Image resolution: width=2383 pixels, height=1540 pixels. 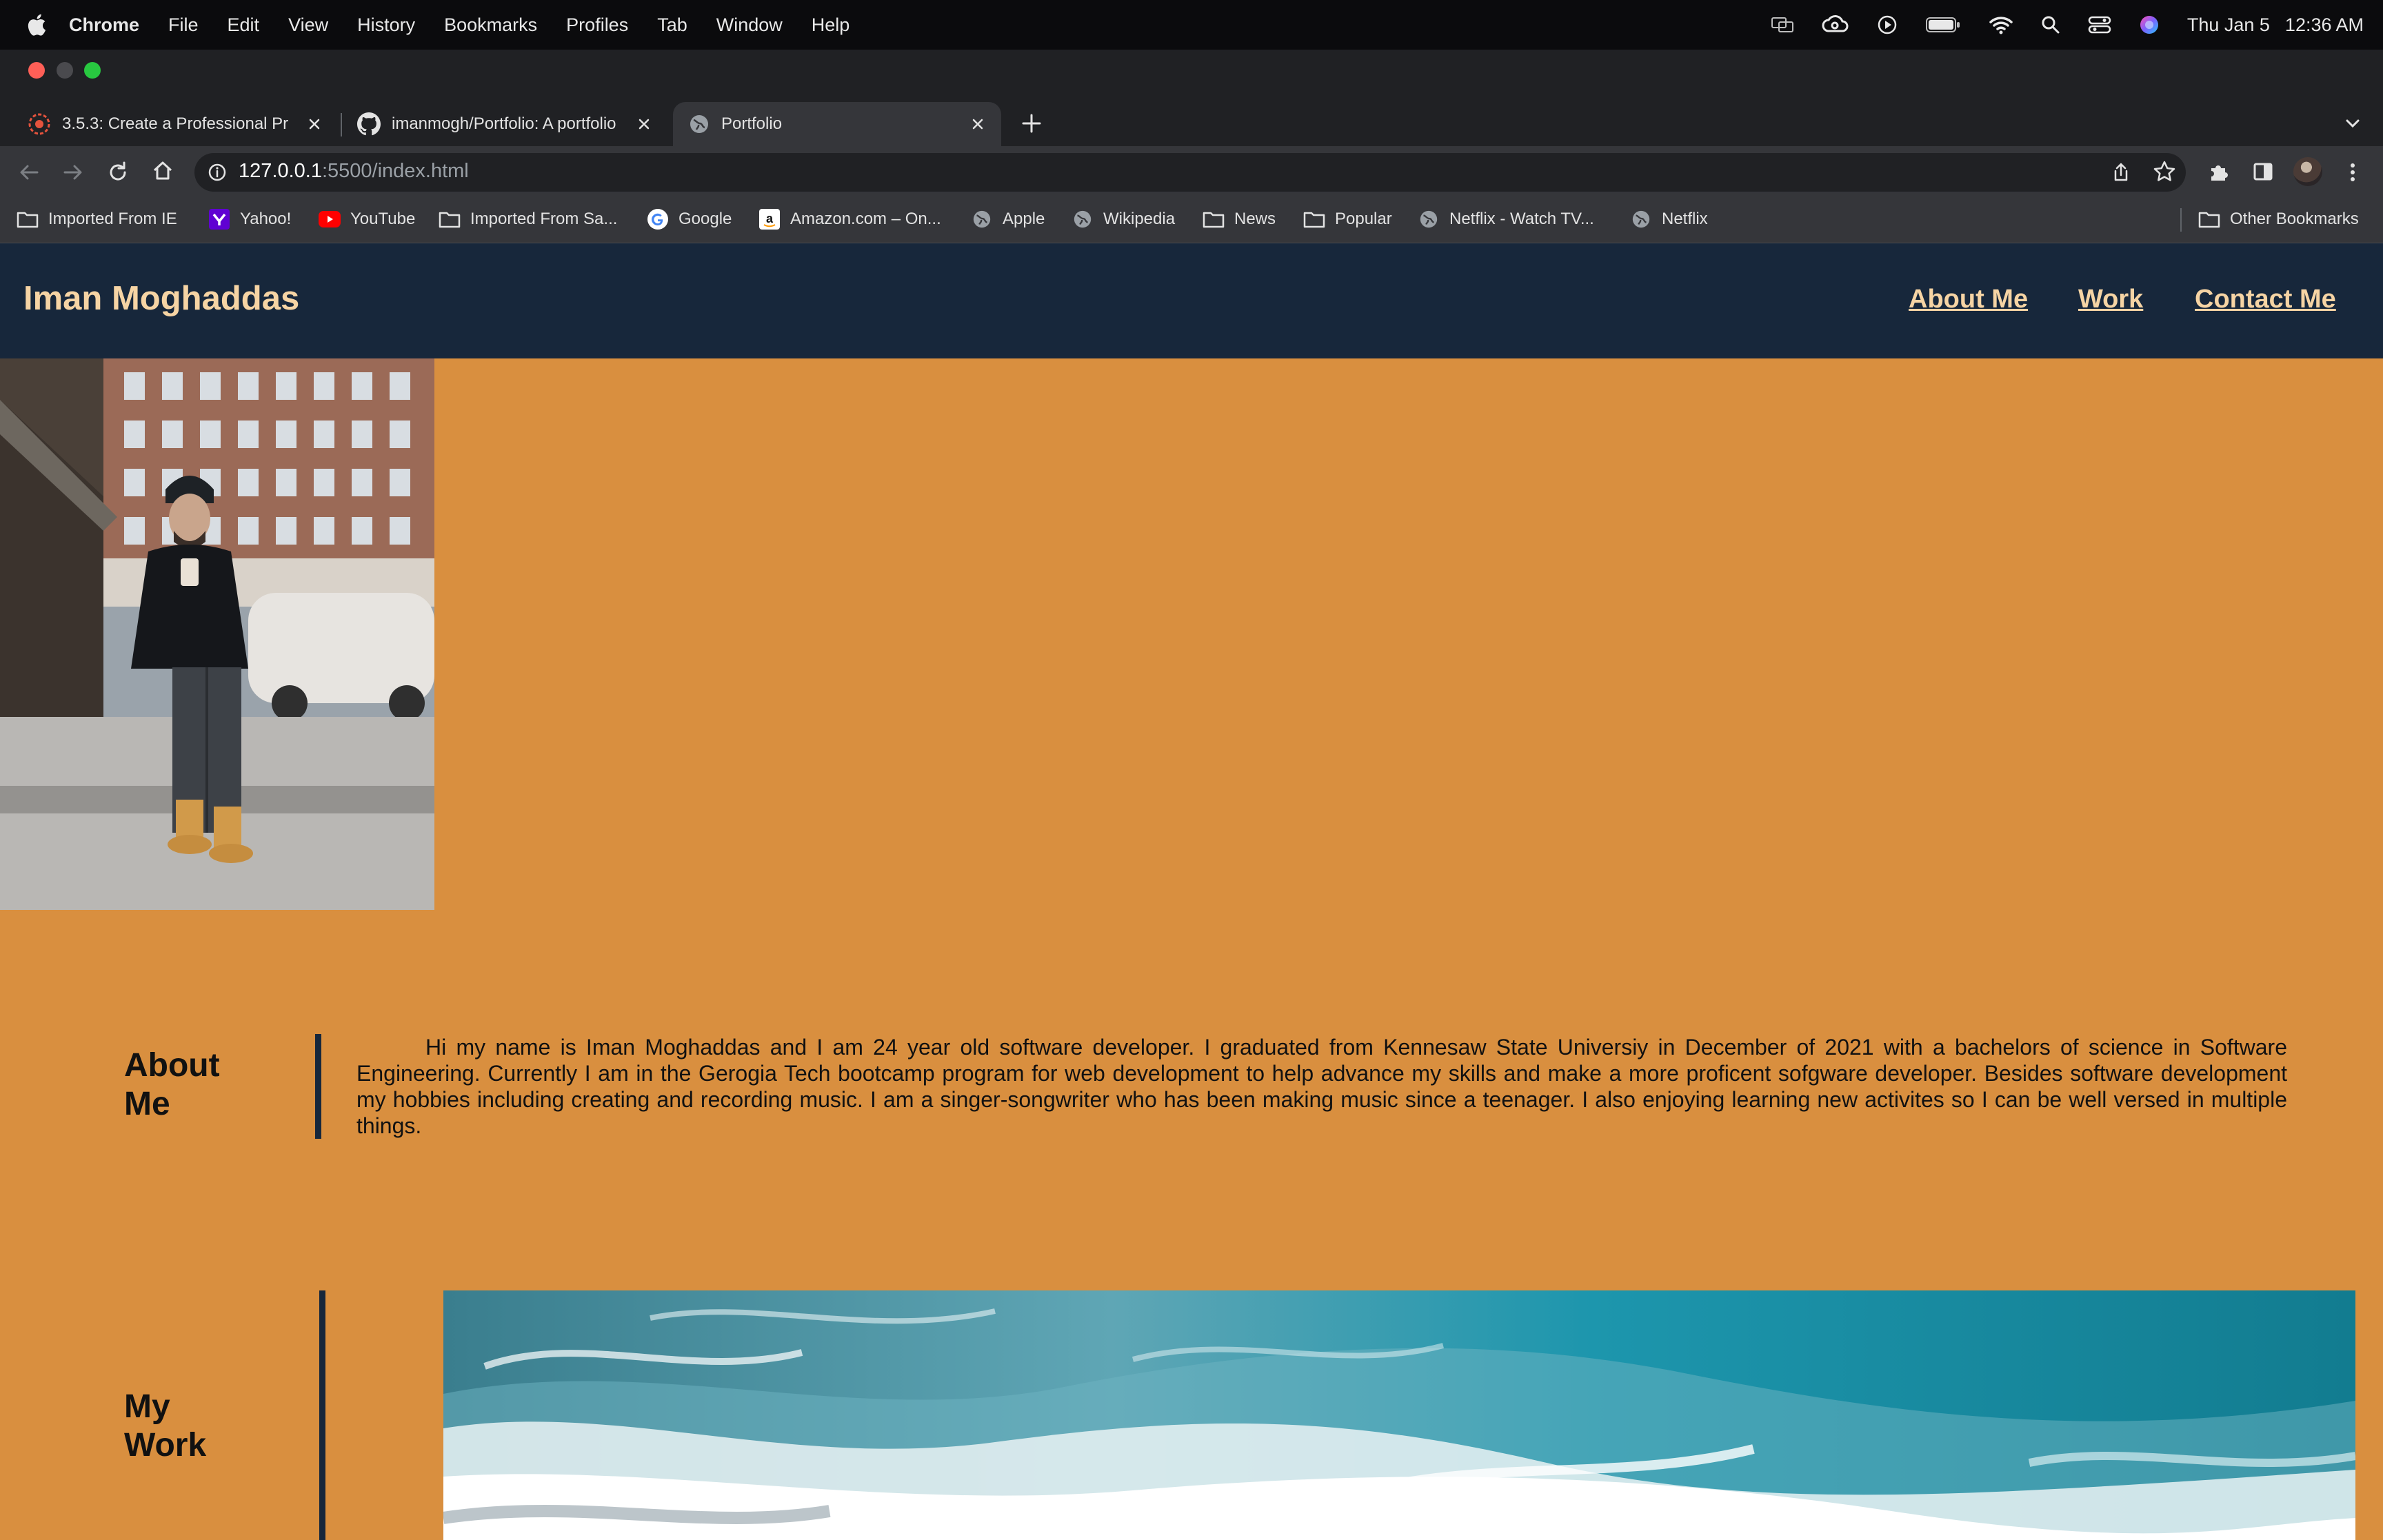 What do you see at coordinates (117, 173) in the screenshot?
I see `reload-icon` at bounding box center [117, 173].